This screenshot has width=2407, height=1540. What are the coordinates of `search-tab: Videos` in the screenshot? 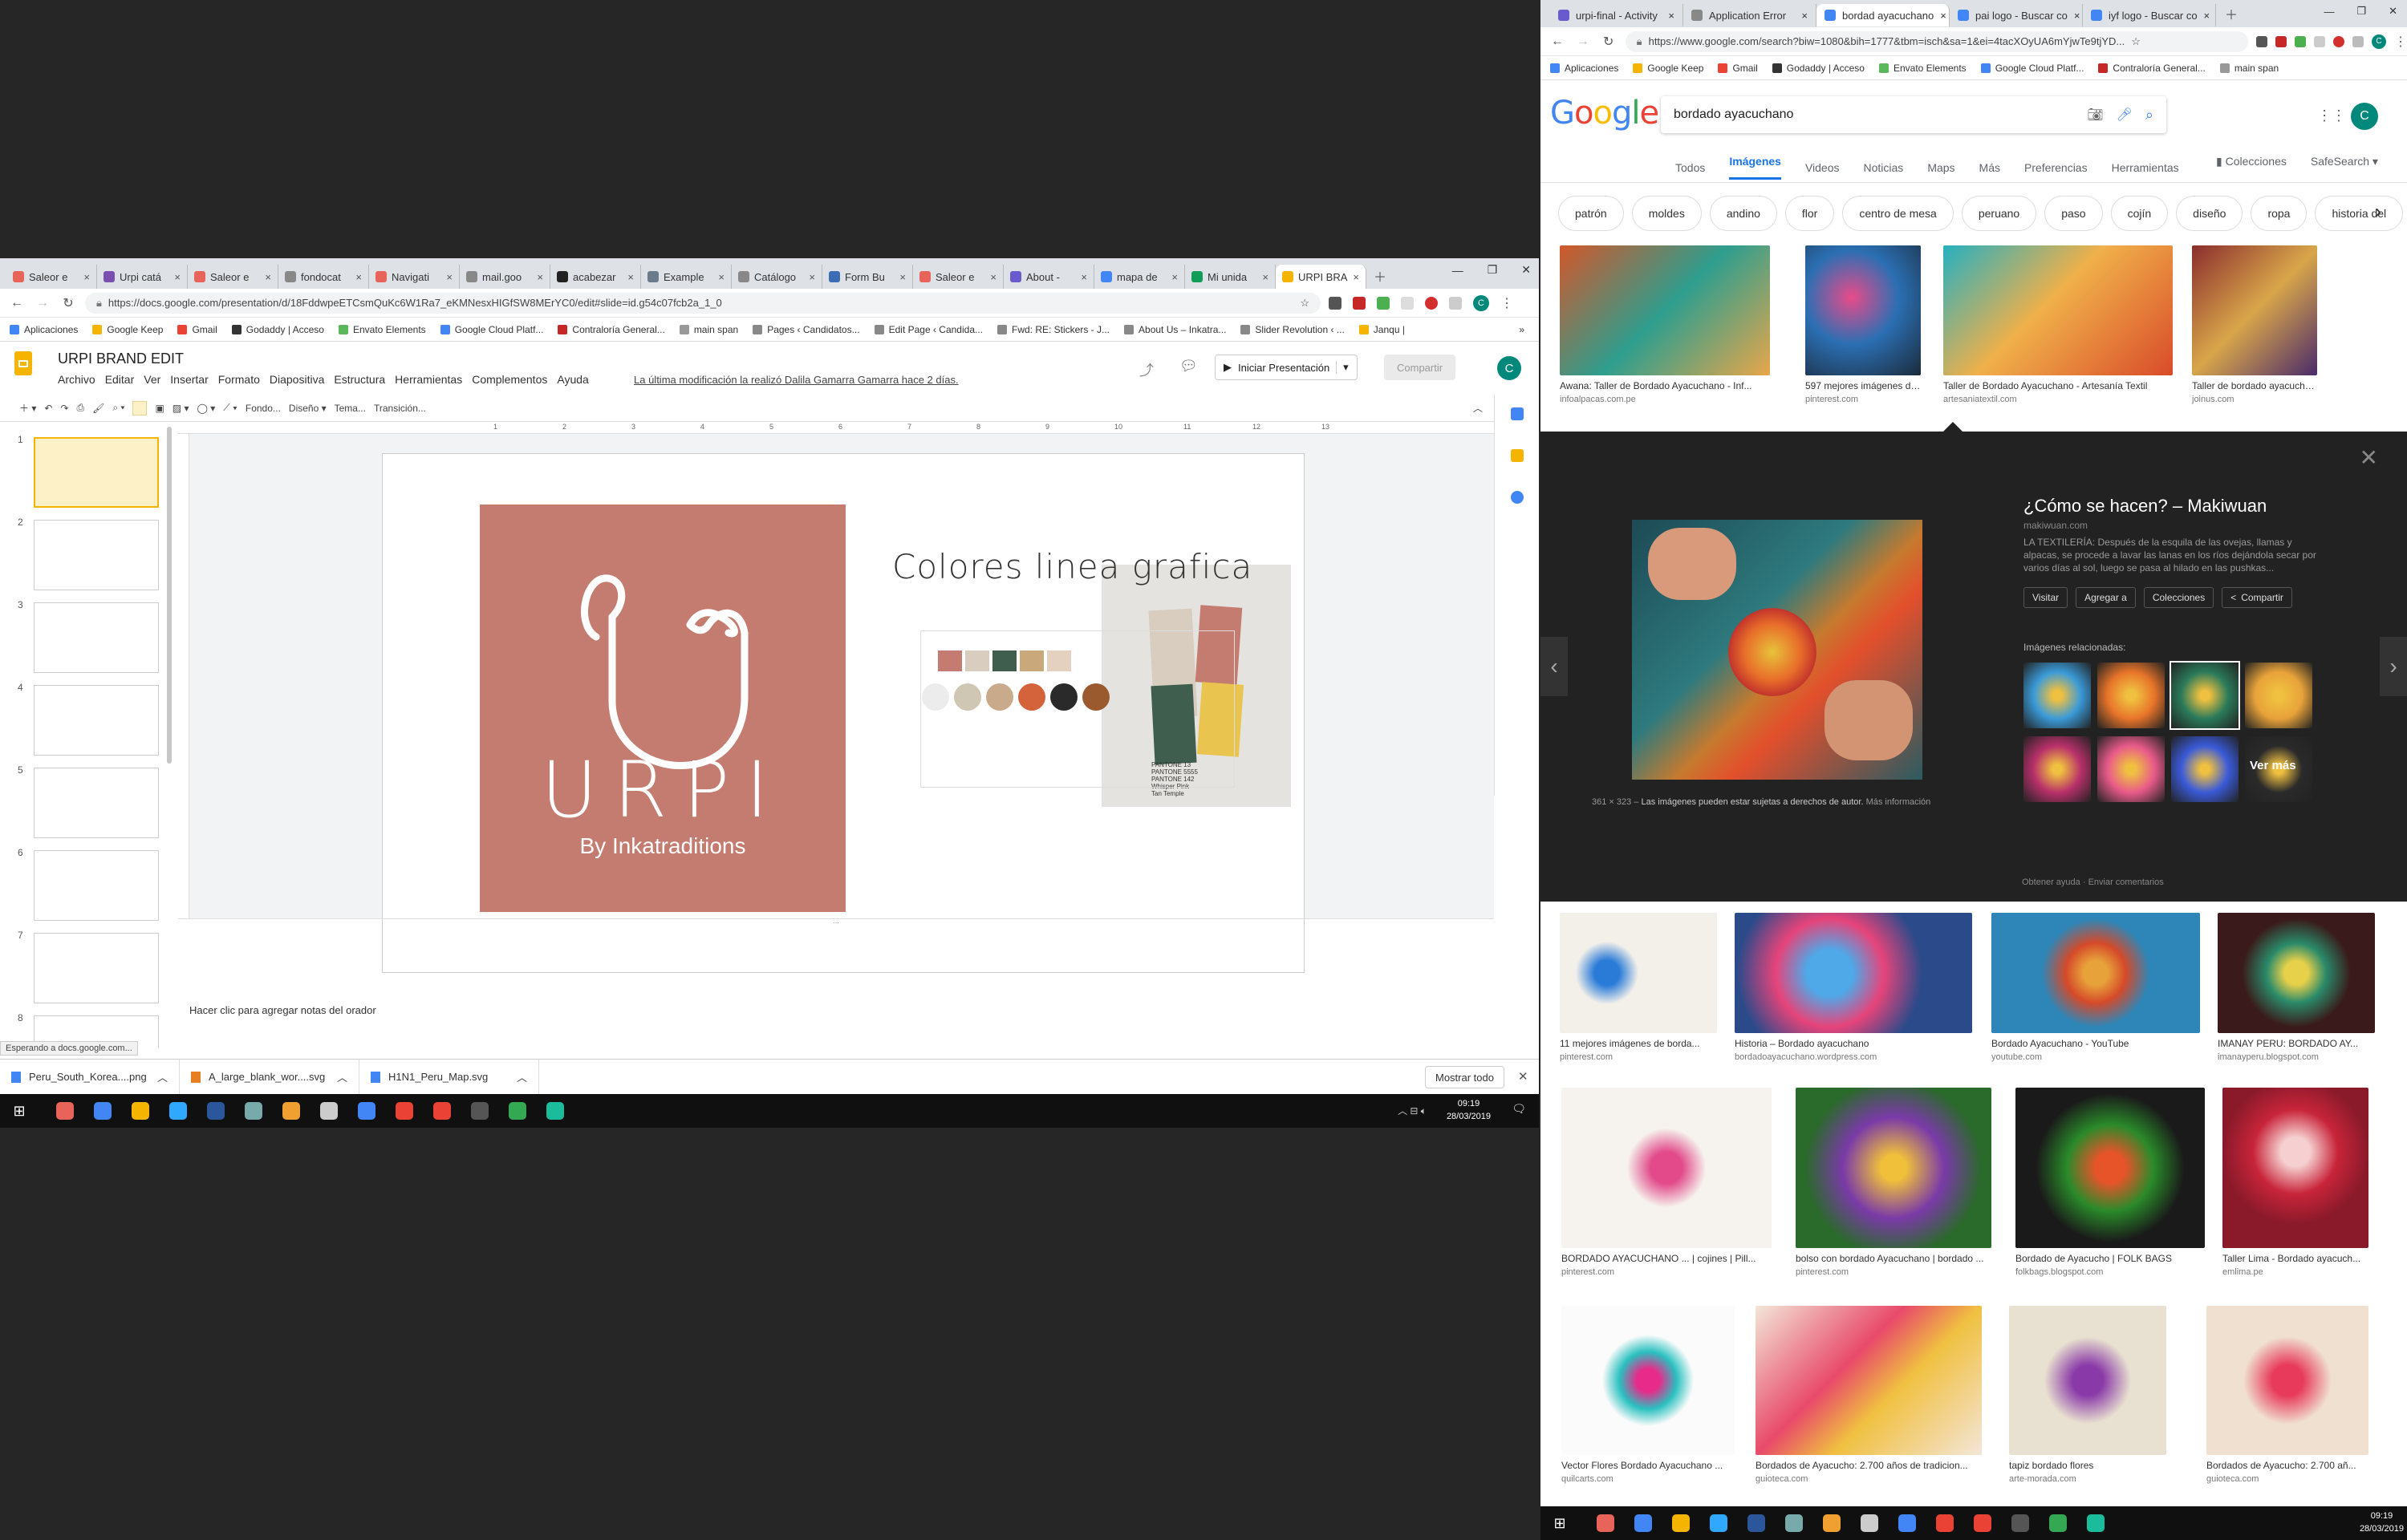 It's located at (1822, 167).